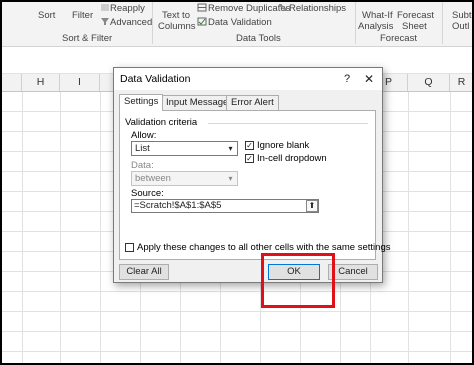  Describe the element at coordinates (184, 178) in the screenshot. I see `data-select: between ▾` at that location.